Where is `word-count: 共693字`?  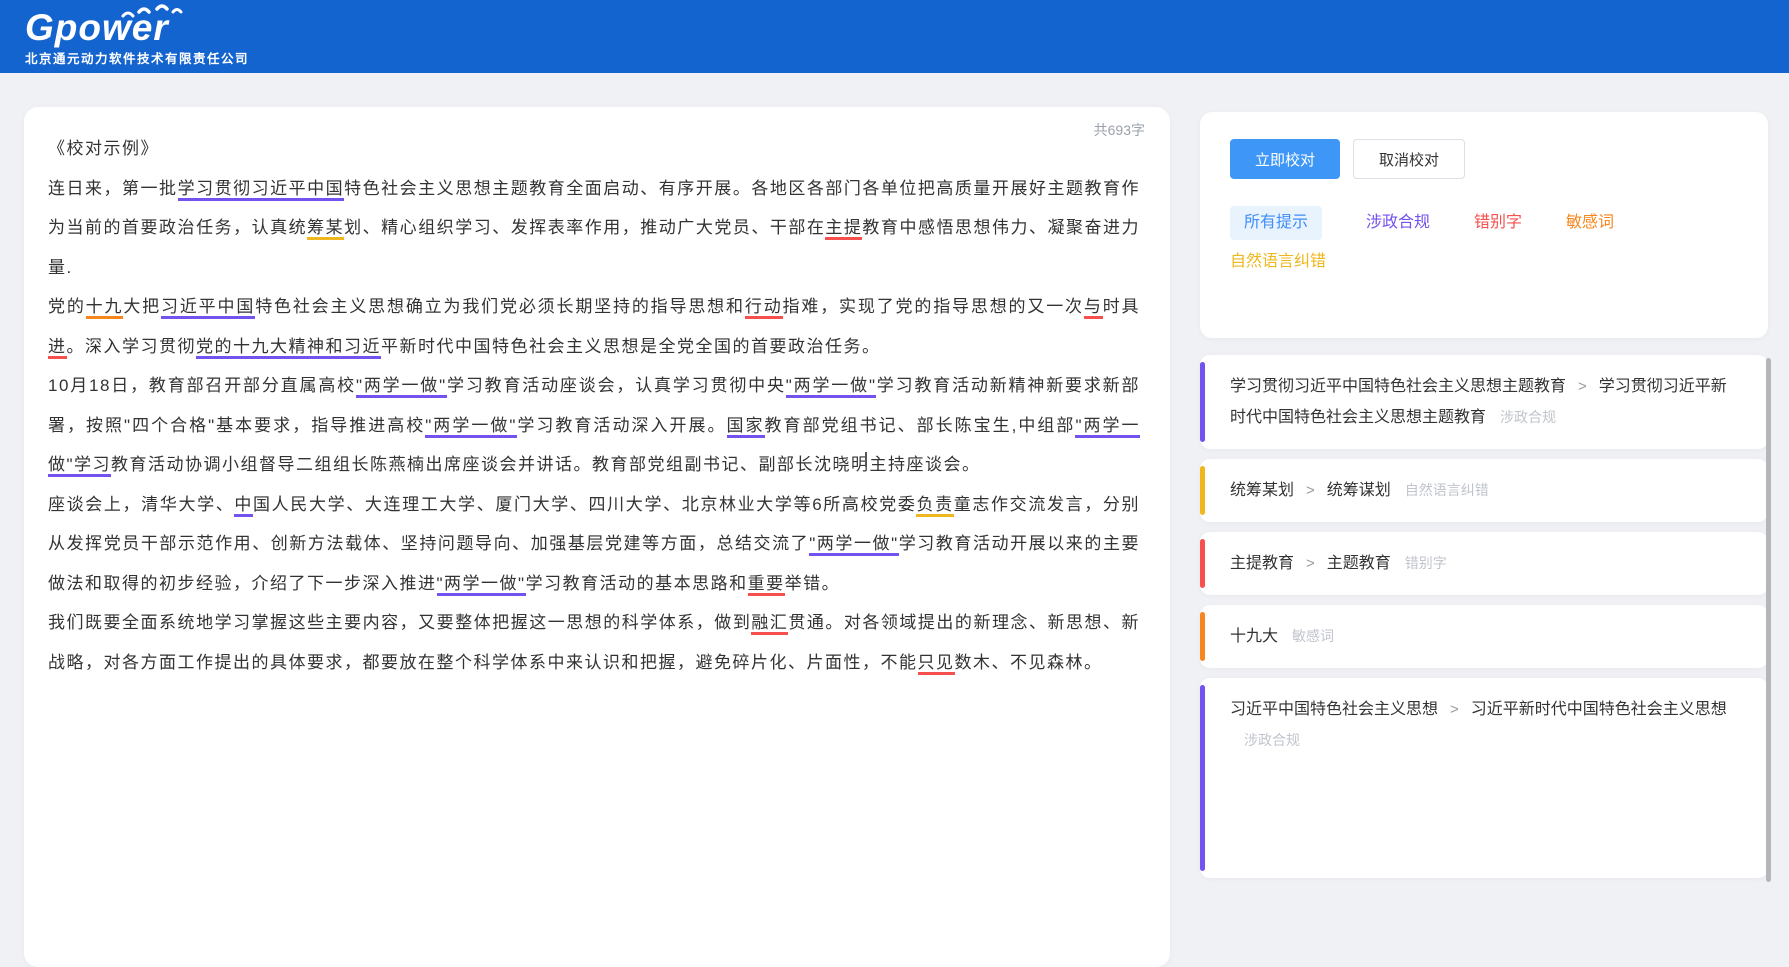 word-count: 共693字 is located at coordinates (1119, 130).